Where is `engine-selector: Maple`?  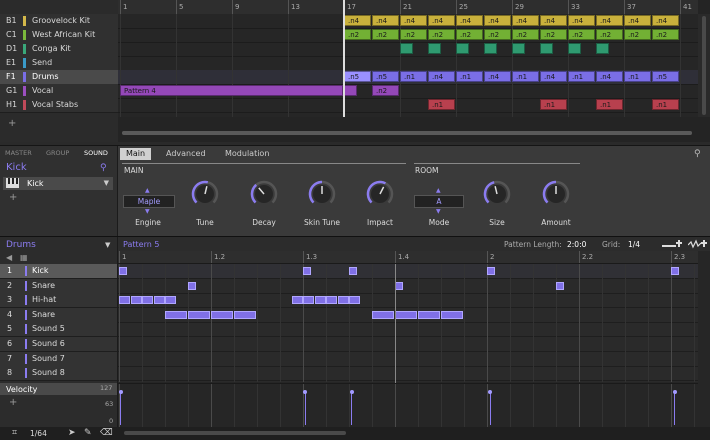 engine-selector: Maple is located at coordinates (149, 201).